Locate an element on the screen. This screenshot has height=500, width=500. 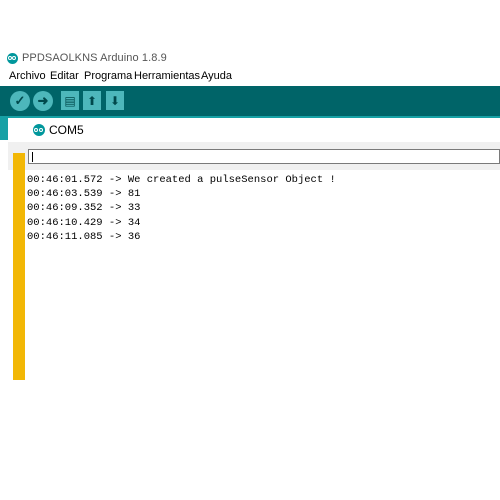
menu-ayuda: Ayuda is located at coordinates (216, 76).